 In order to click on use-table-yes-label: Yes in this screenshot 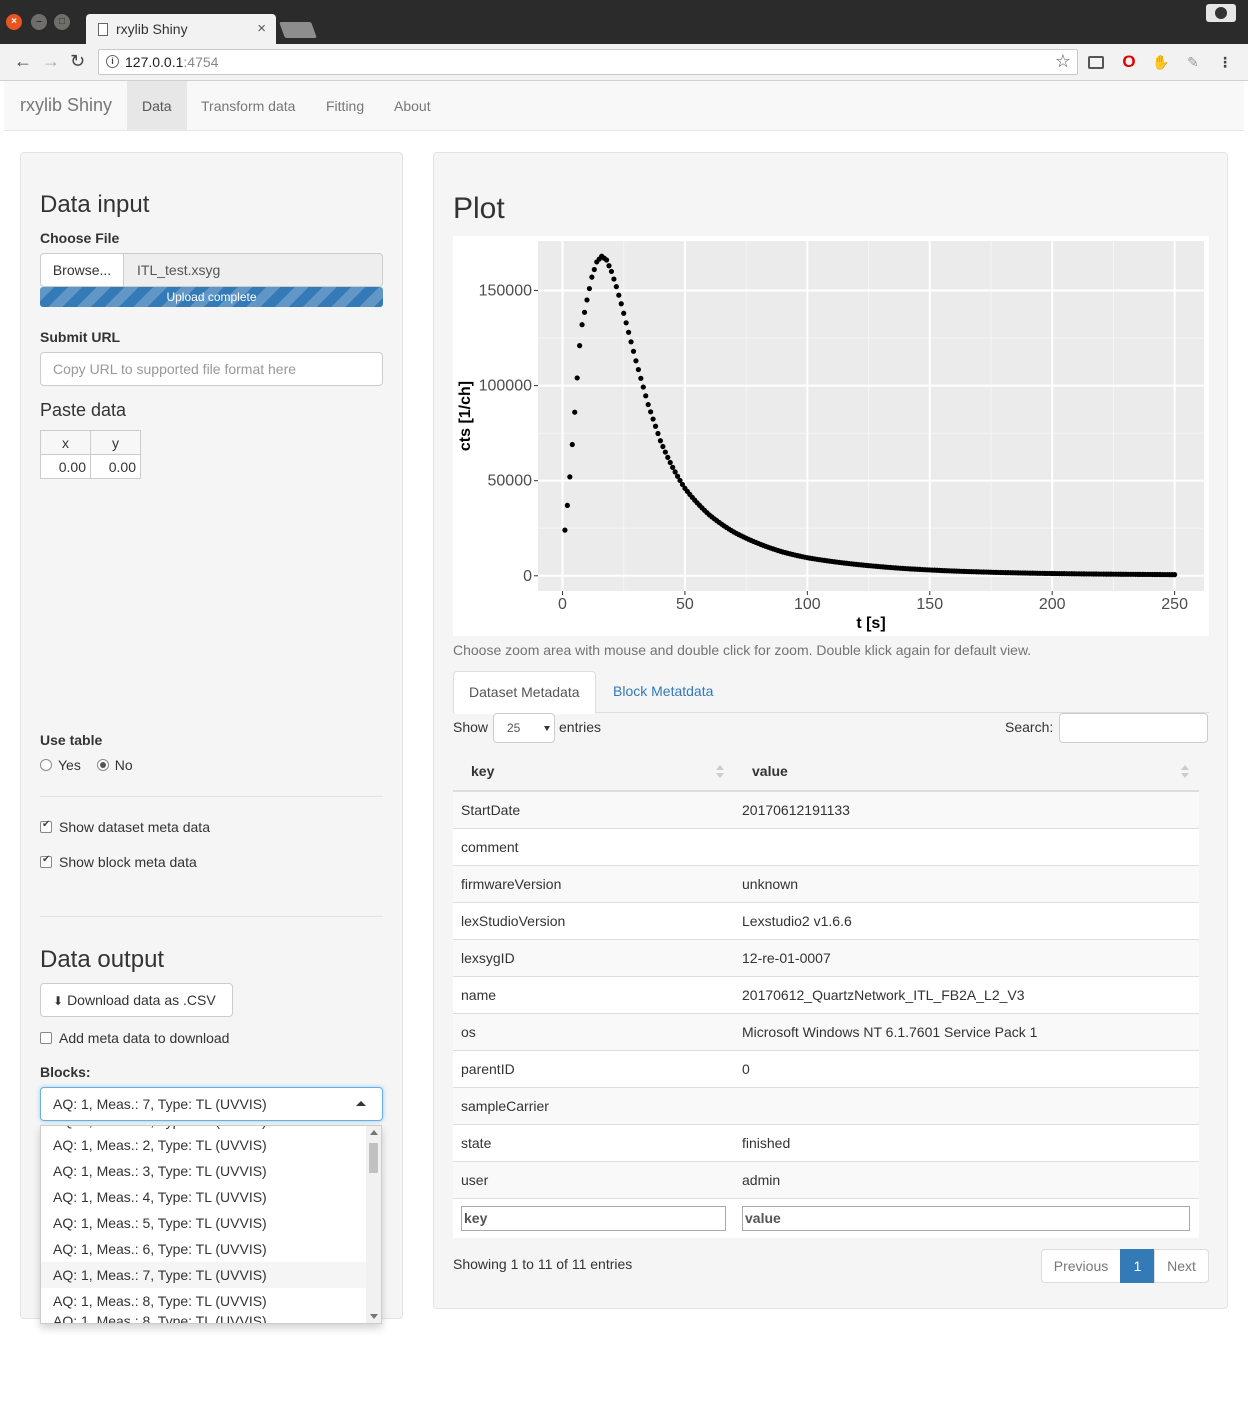, I will do `click(69, 765)`.